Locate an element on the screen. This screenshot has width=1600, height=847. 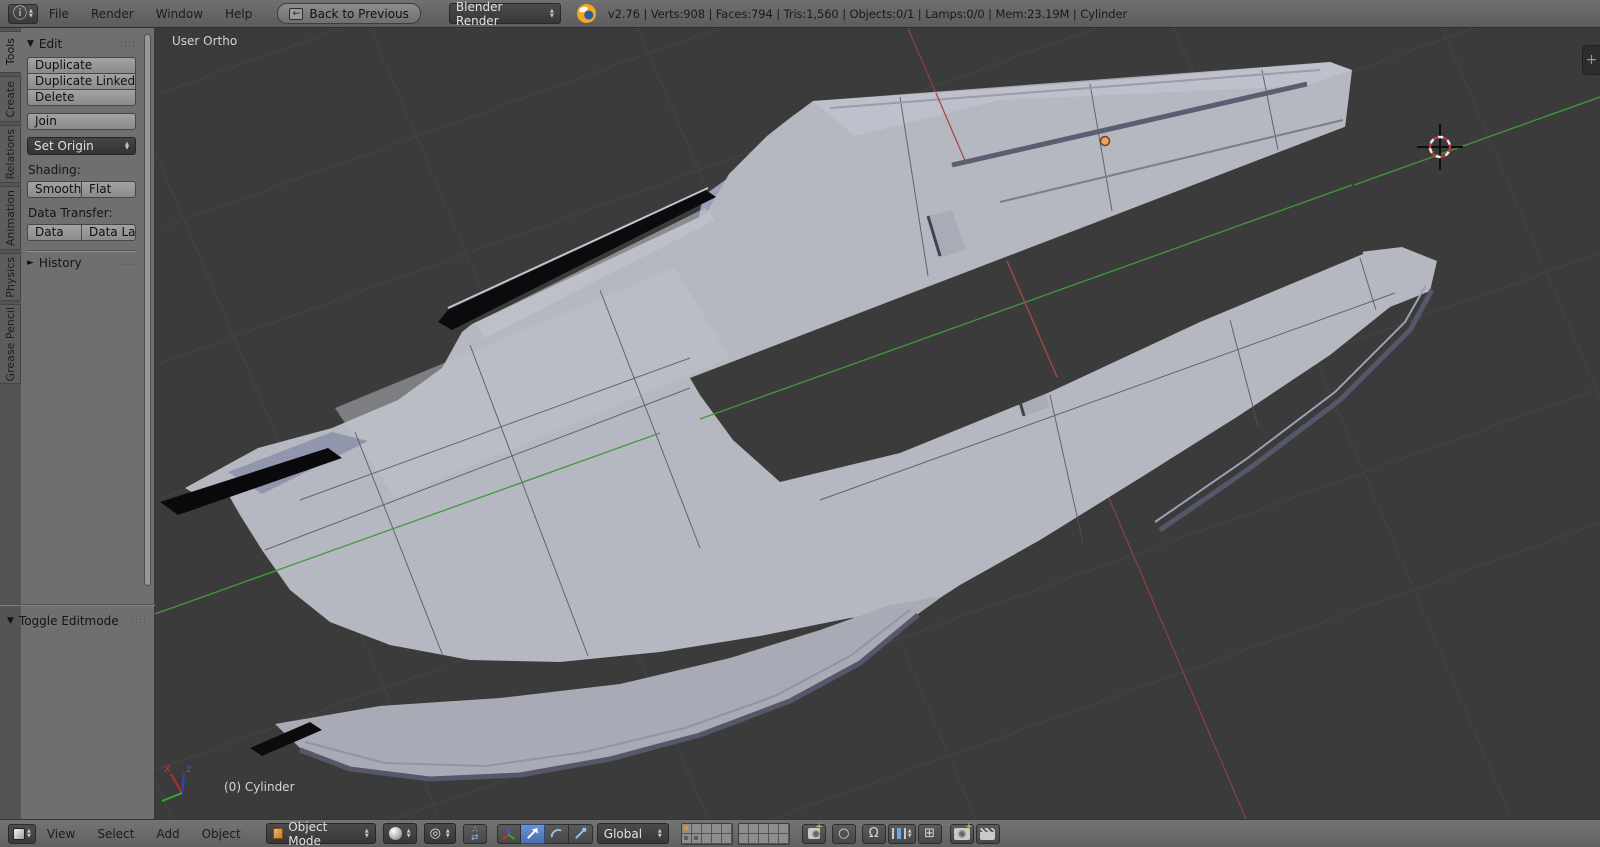
menu-help: Help is located at coordinates (238, 14).